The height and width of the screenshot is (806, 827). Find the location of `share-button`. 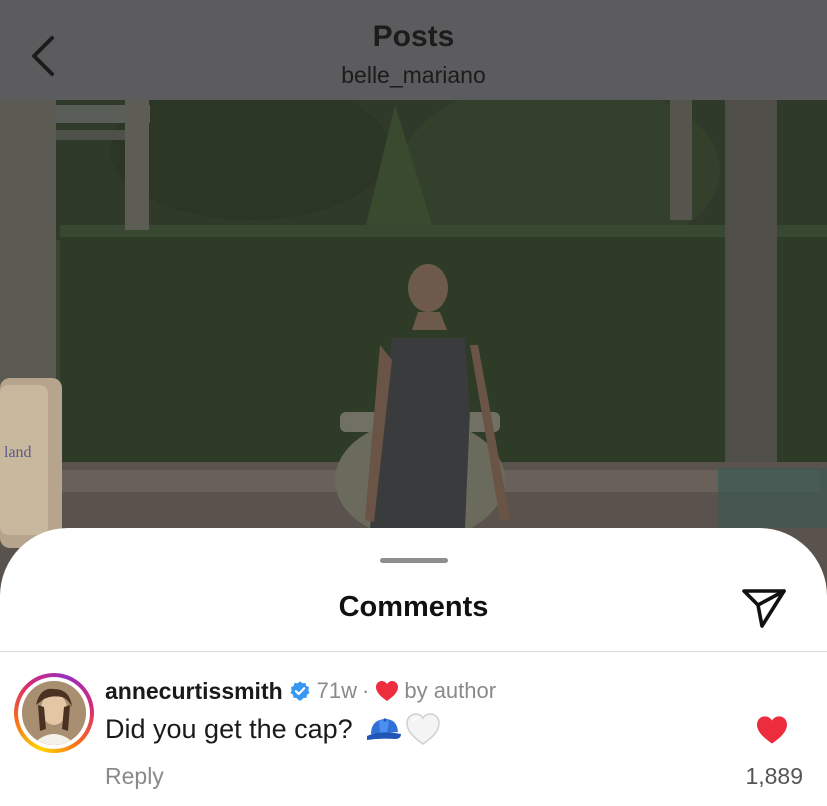

share-button is located at coordinates (764, 608).